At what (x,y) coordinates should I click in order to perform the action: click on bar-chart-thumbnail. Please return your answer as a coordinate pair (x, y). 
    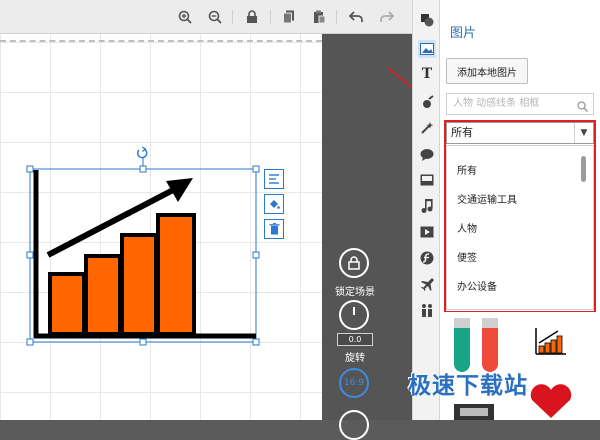
    Looking at the image, I should click on (558, 343).